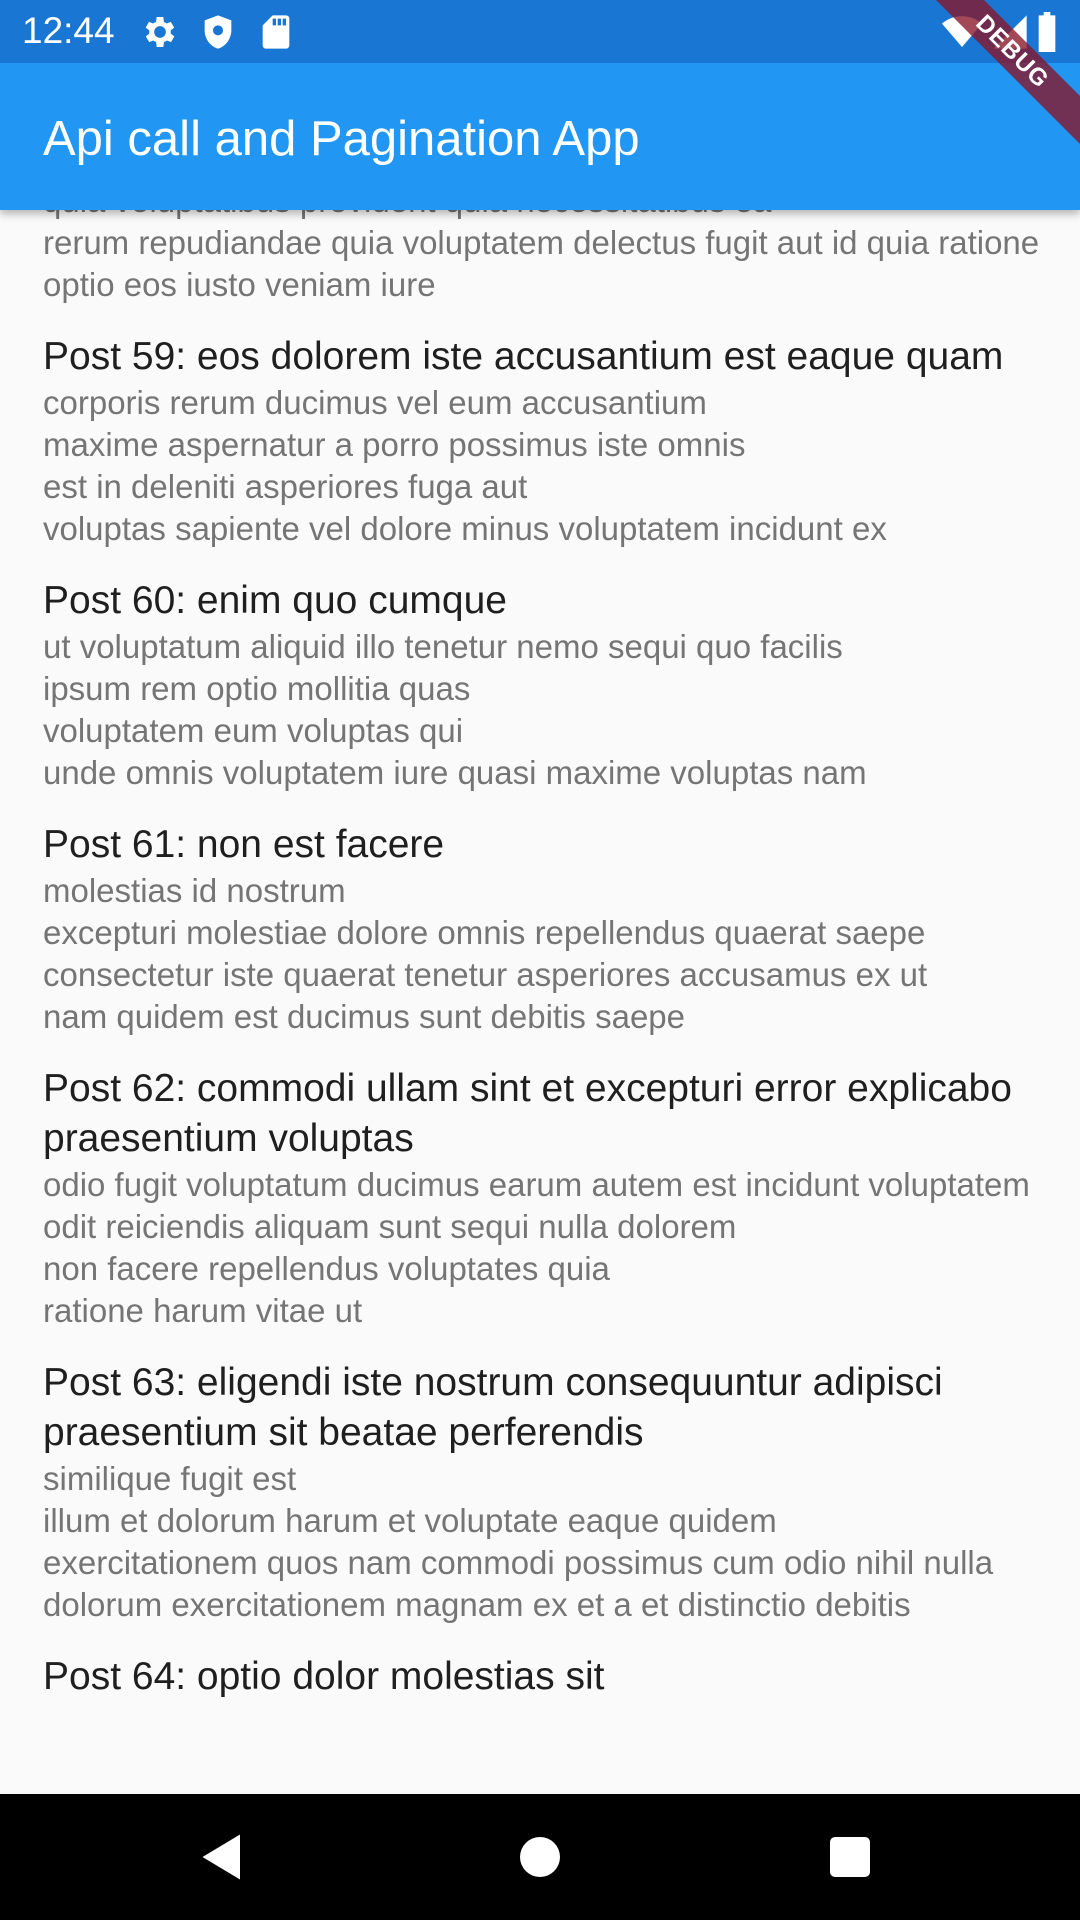 Image resolution: width=1080 pixels, height=1920 pixels. What do you see at coordinates (225, 1857) in the screenshot?
I see `back-icon` at bounding box center [225, 1857].